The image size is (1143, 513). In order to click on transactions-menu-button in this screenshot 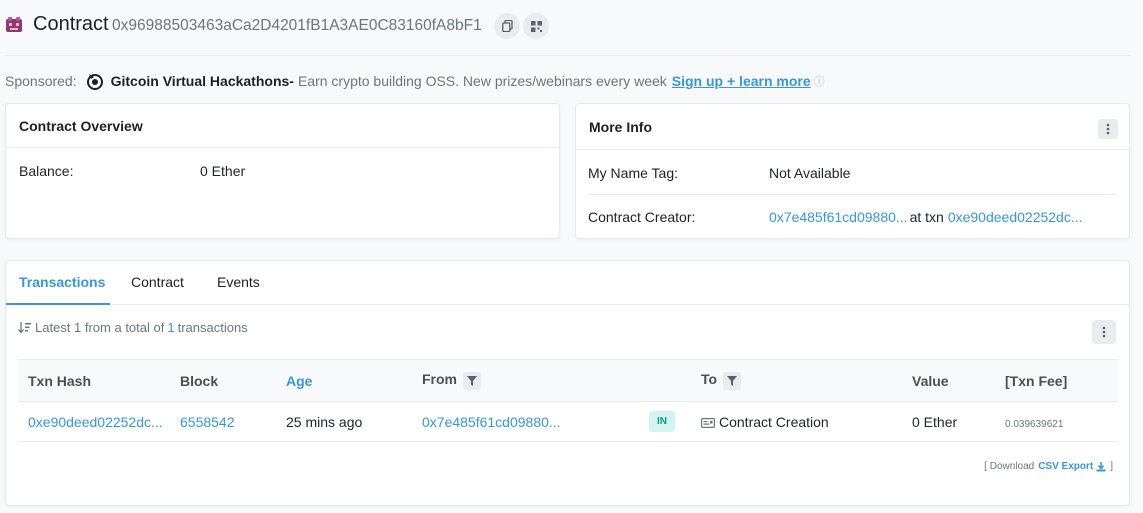, I will do `click(1104, 332)`.